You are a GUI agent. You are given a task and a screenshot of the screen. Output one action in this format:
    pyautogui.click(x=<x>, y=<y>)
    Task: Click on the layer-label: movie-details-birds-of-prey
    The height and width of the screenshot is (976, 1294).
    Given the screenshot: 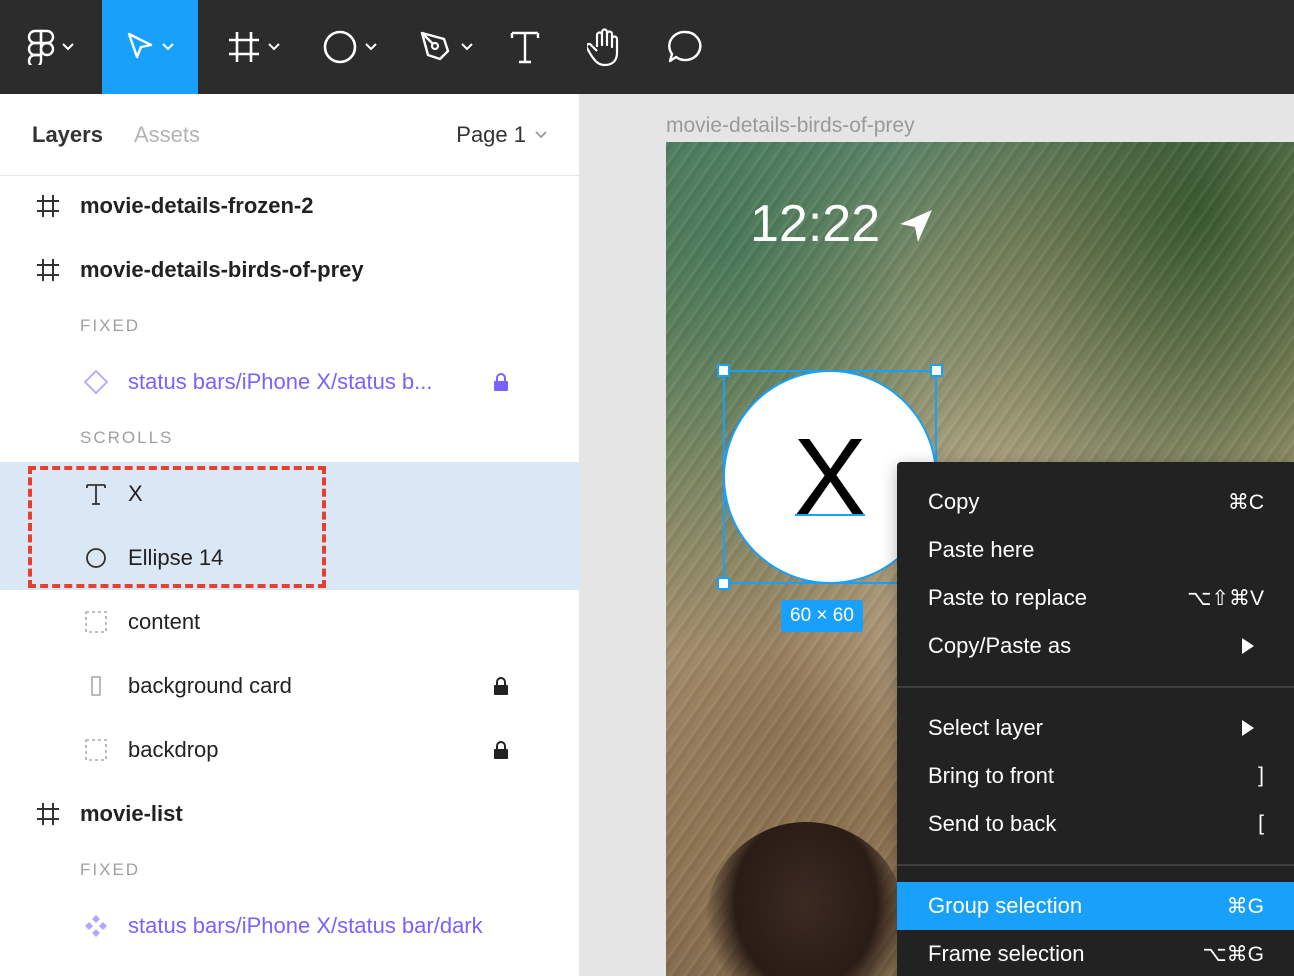 What is the action you would take?
    pyautogui.click(x=222, y=269)
    